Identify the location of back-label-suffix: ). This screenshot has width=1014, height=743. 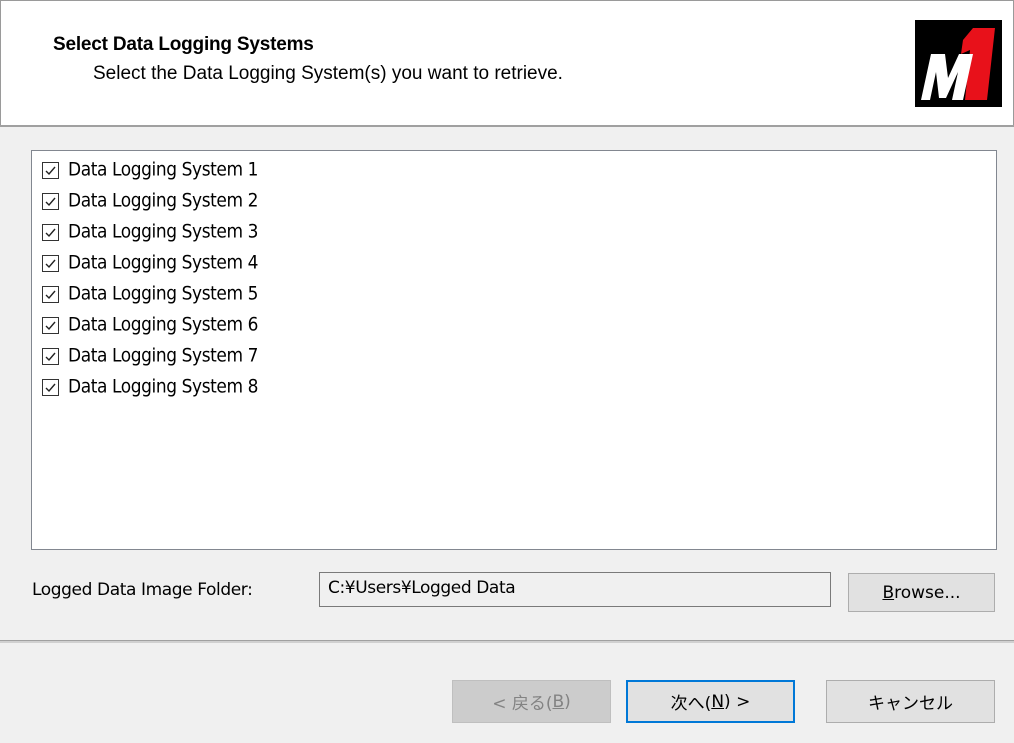
(567, 701).